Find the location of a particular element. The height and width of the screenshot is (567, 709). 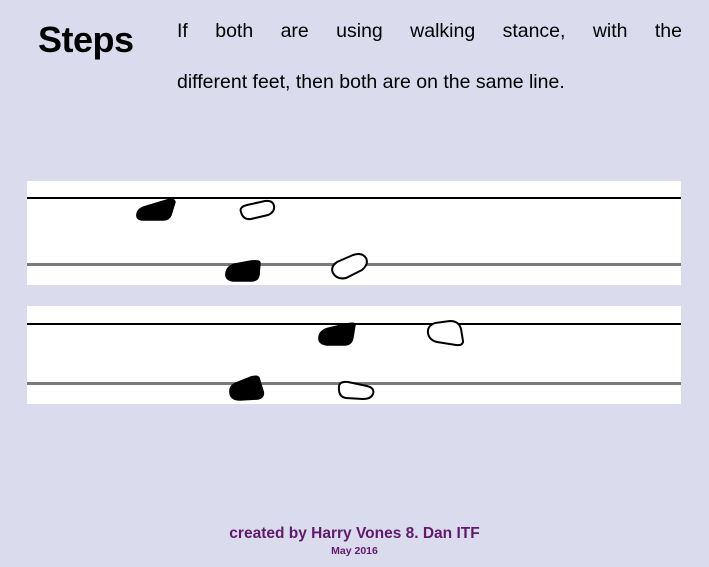

panel-2-right-partner-back-foot is located at coordinates (356, 391).